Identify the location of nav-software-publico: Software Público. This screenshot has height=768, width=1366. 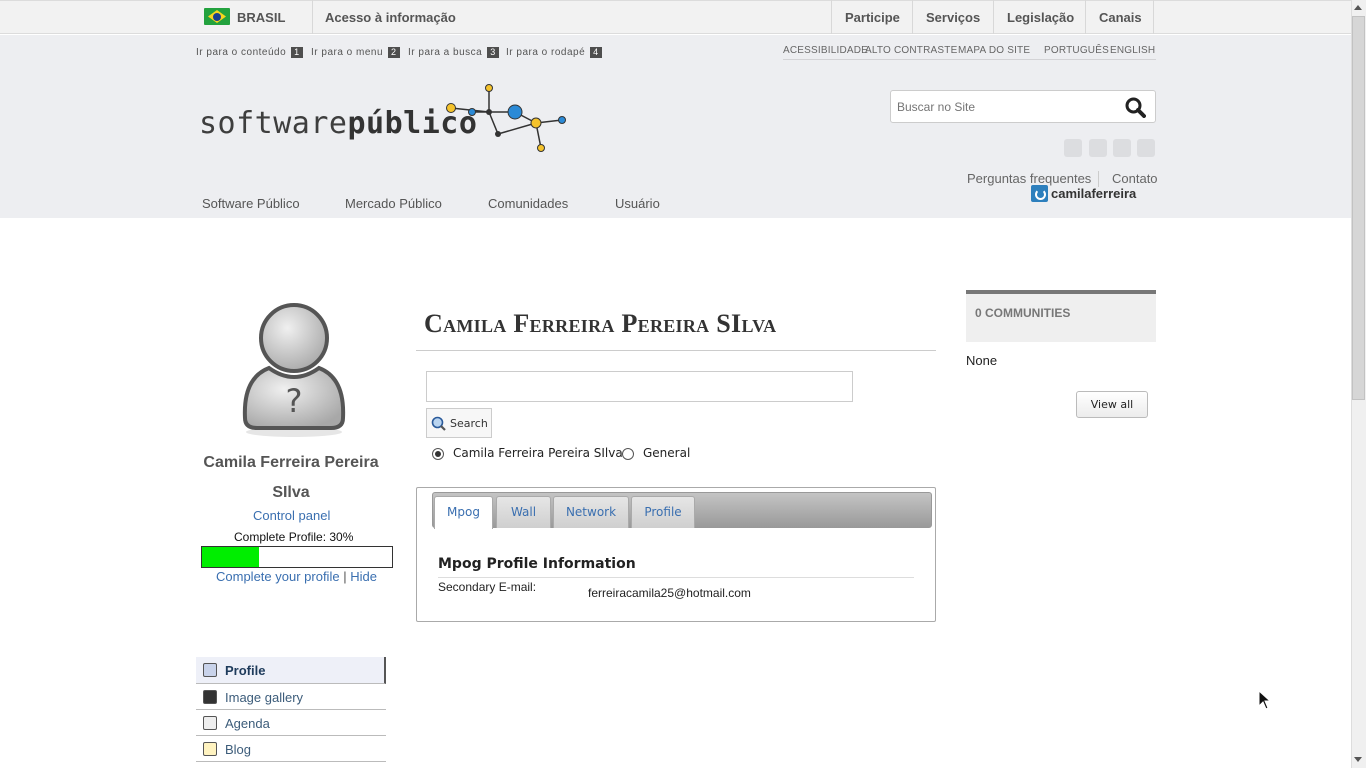
(251, 203).